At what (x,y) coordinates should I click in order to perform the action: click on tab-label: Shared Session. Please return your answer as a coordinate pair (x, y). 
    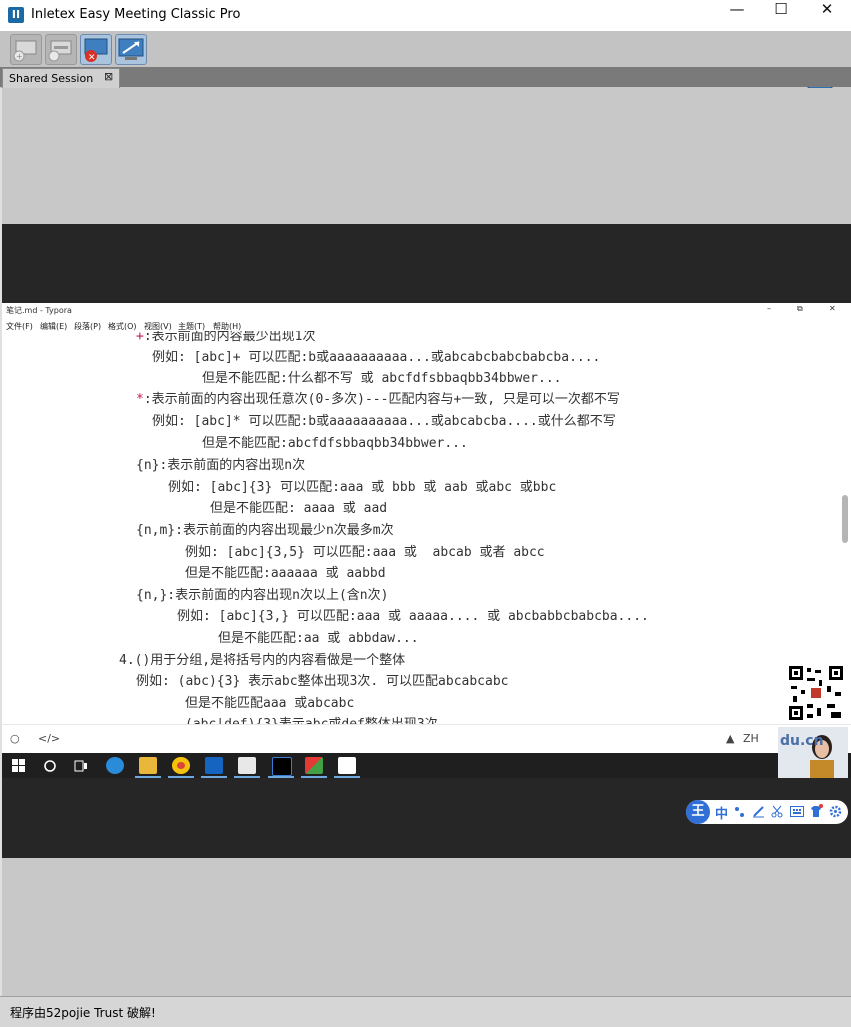
    Looking at the image, I should click on (51, 78).